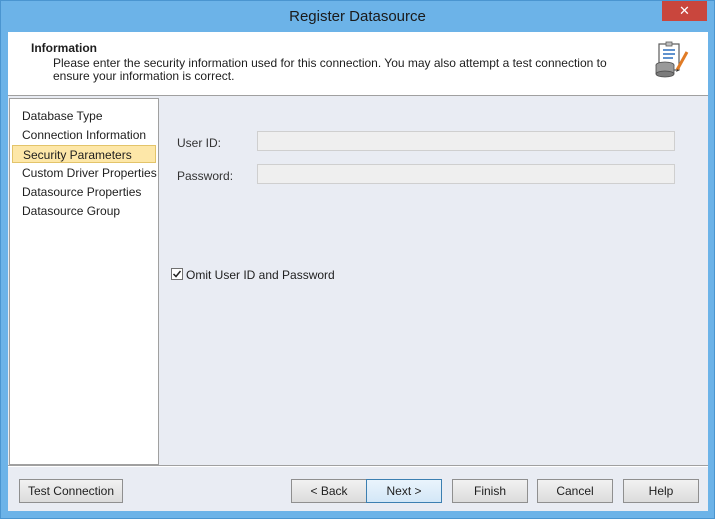  I want to click on back-button: < Back, so click(329, 491).